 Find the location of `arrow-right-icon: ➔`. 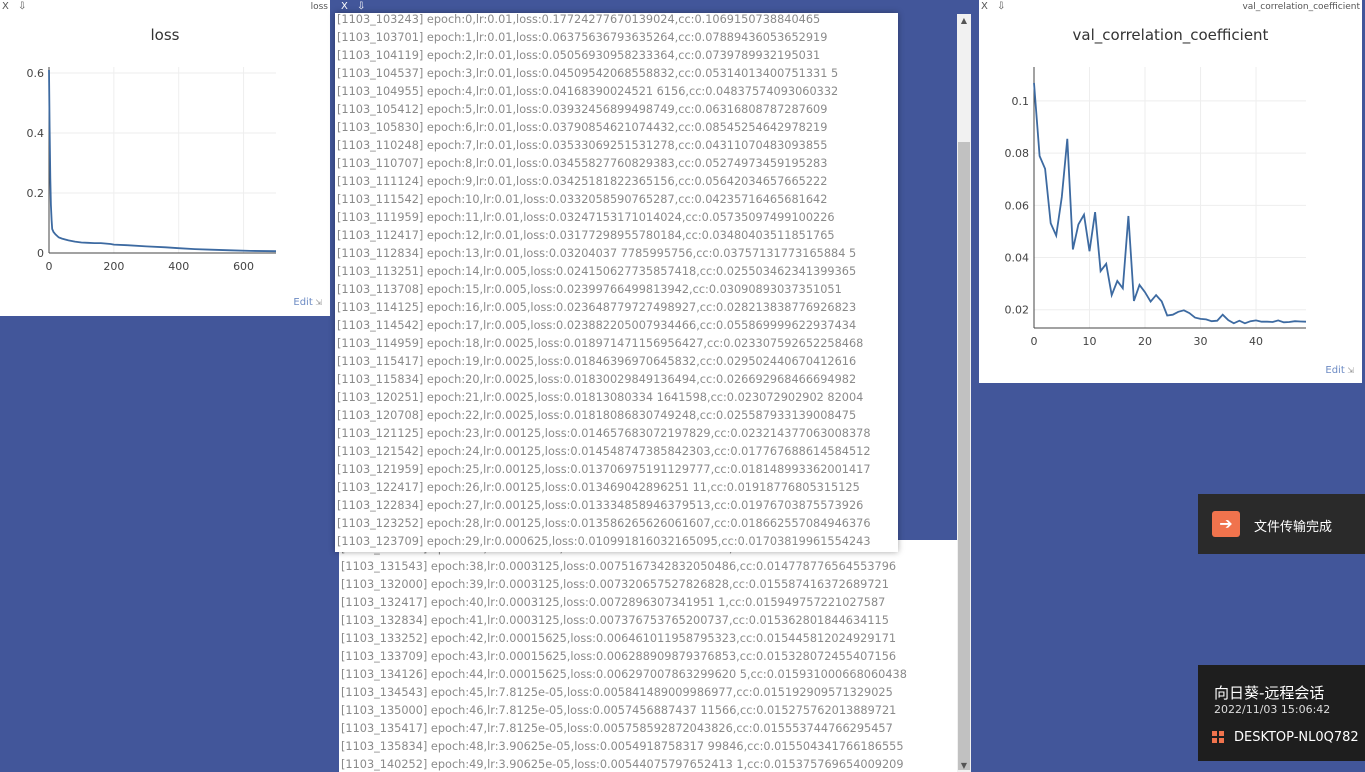

arrow-right-icon: ➔ is located at coordinates (1226, 524).